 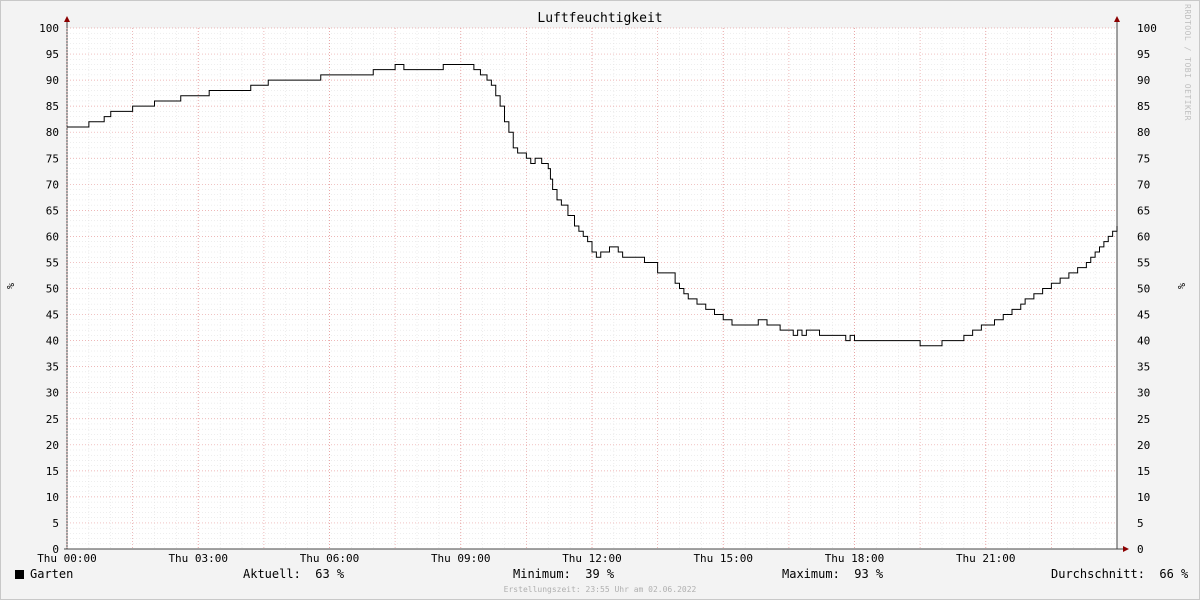 I want to click on y-tick-label-right: 25, so click(x=1143, y=419).